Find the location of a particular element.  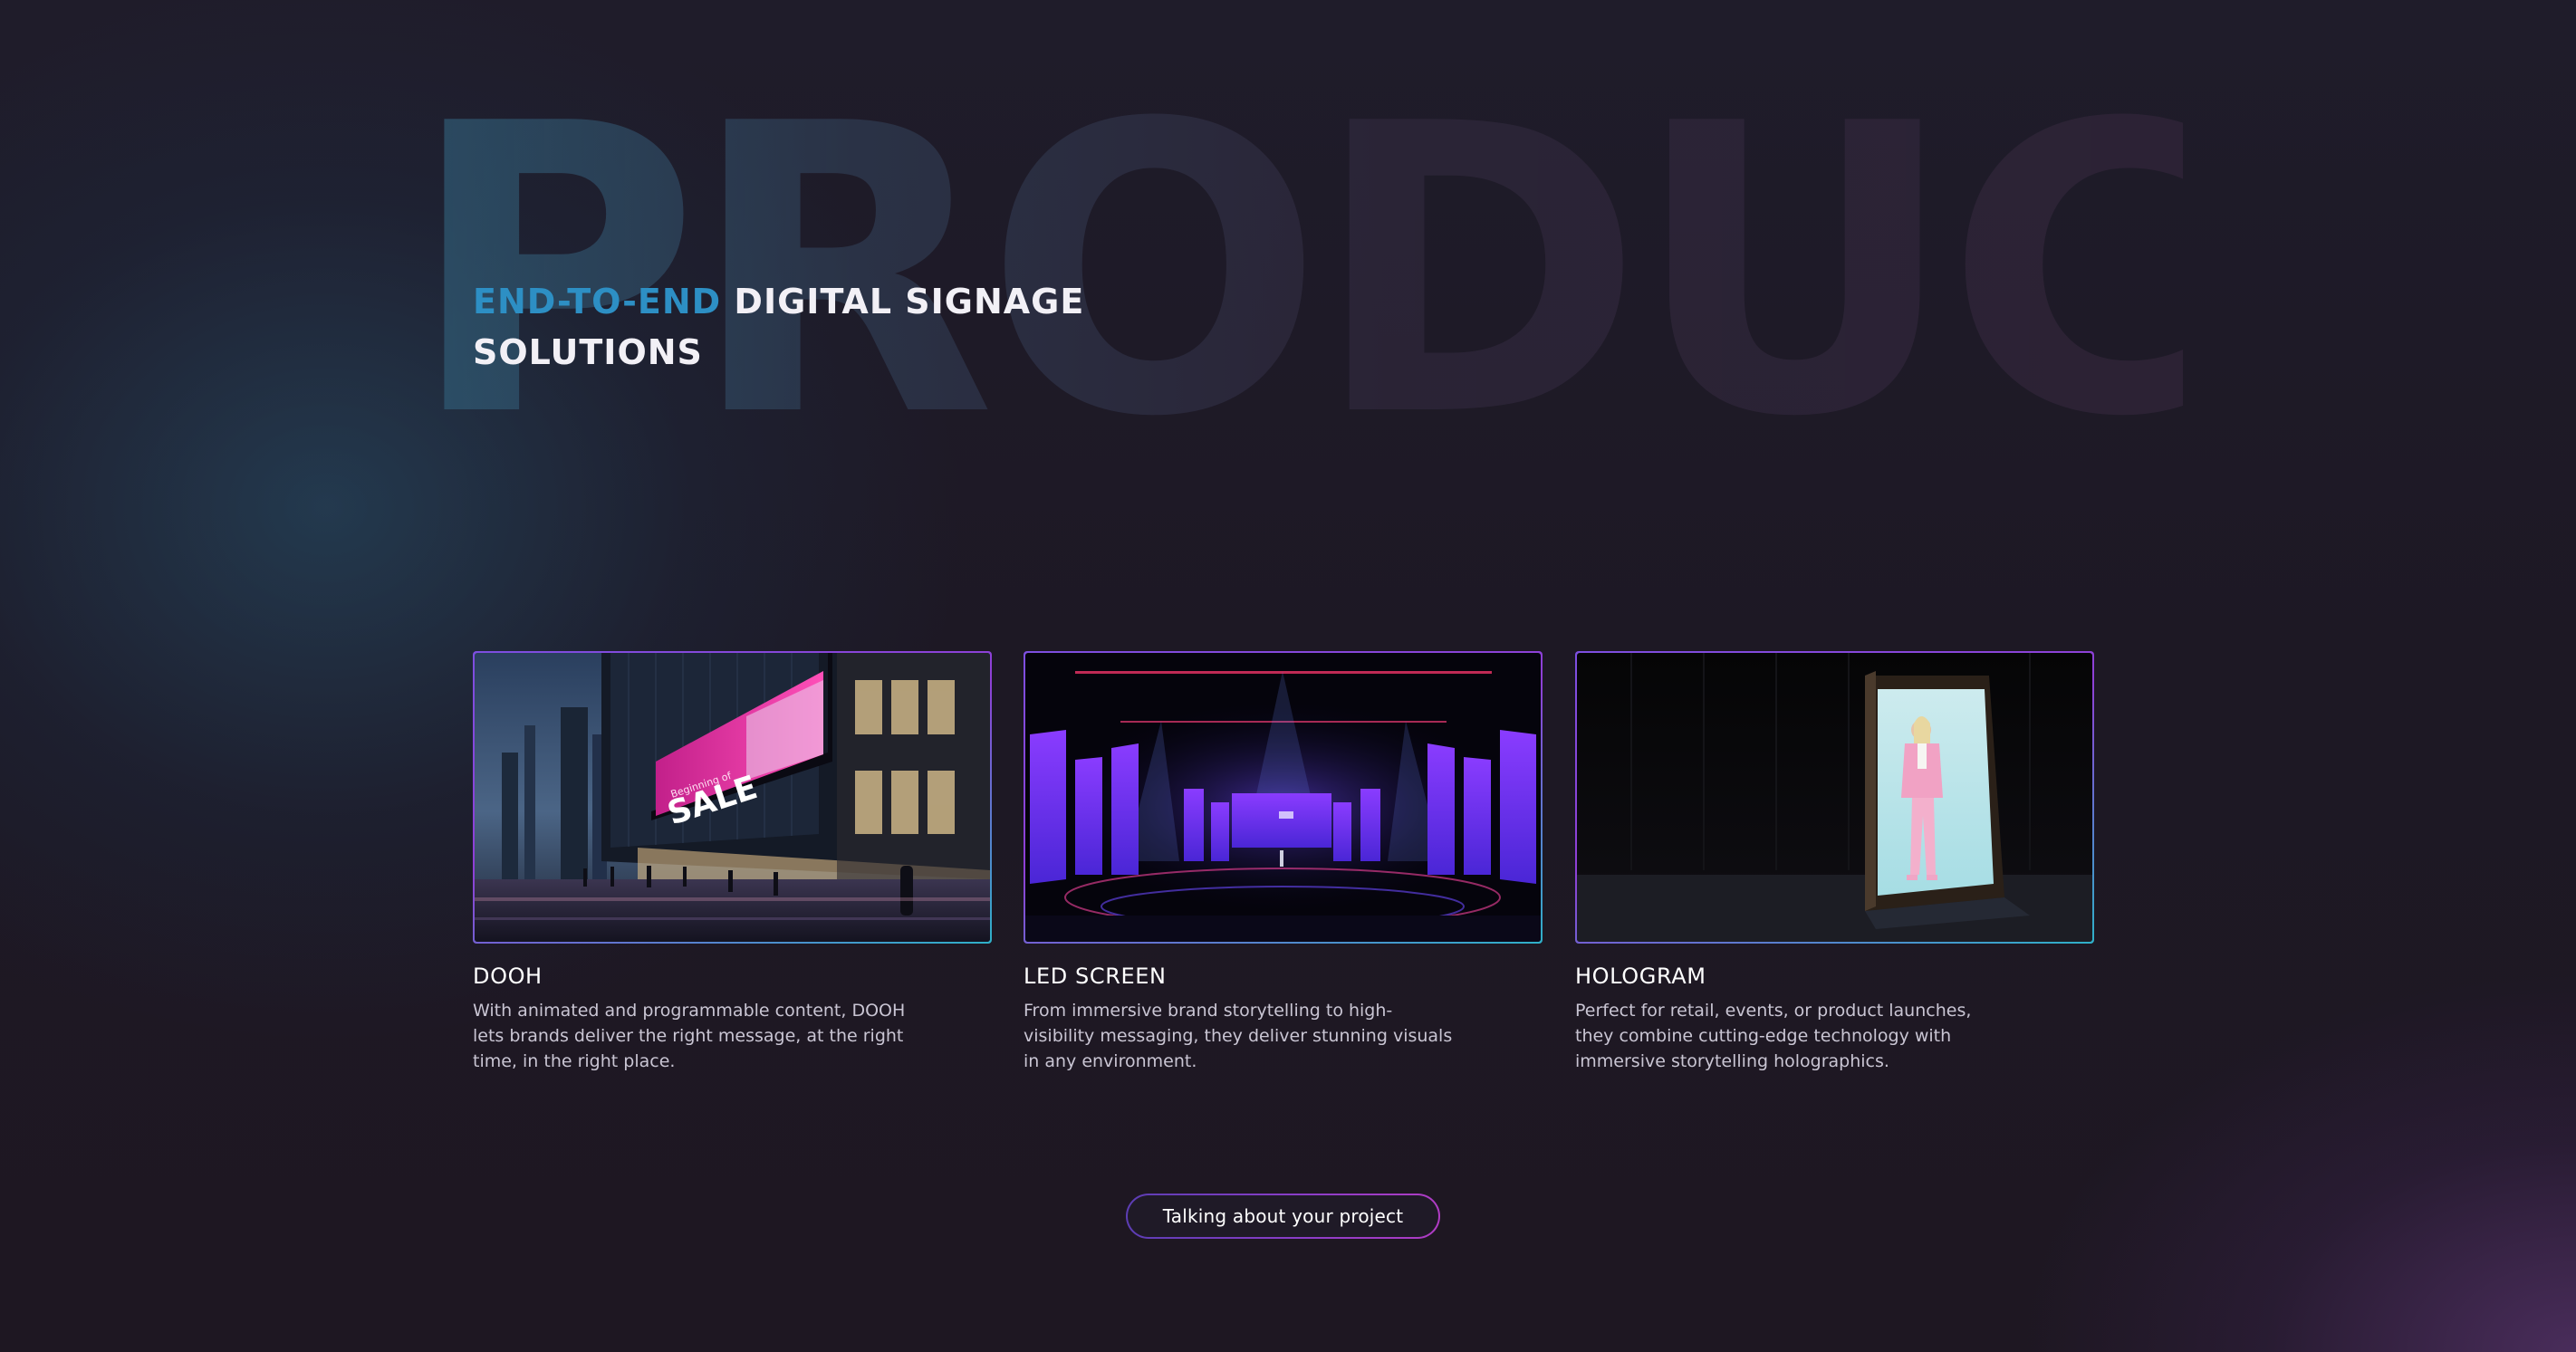

headline-line2: SOLUTIONS is located at coordinates (588, 352).